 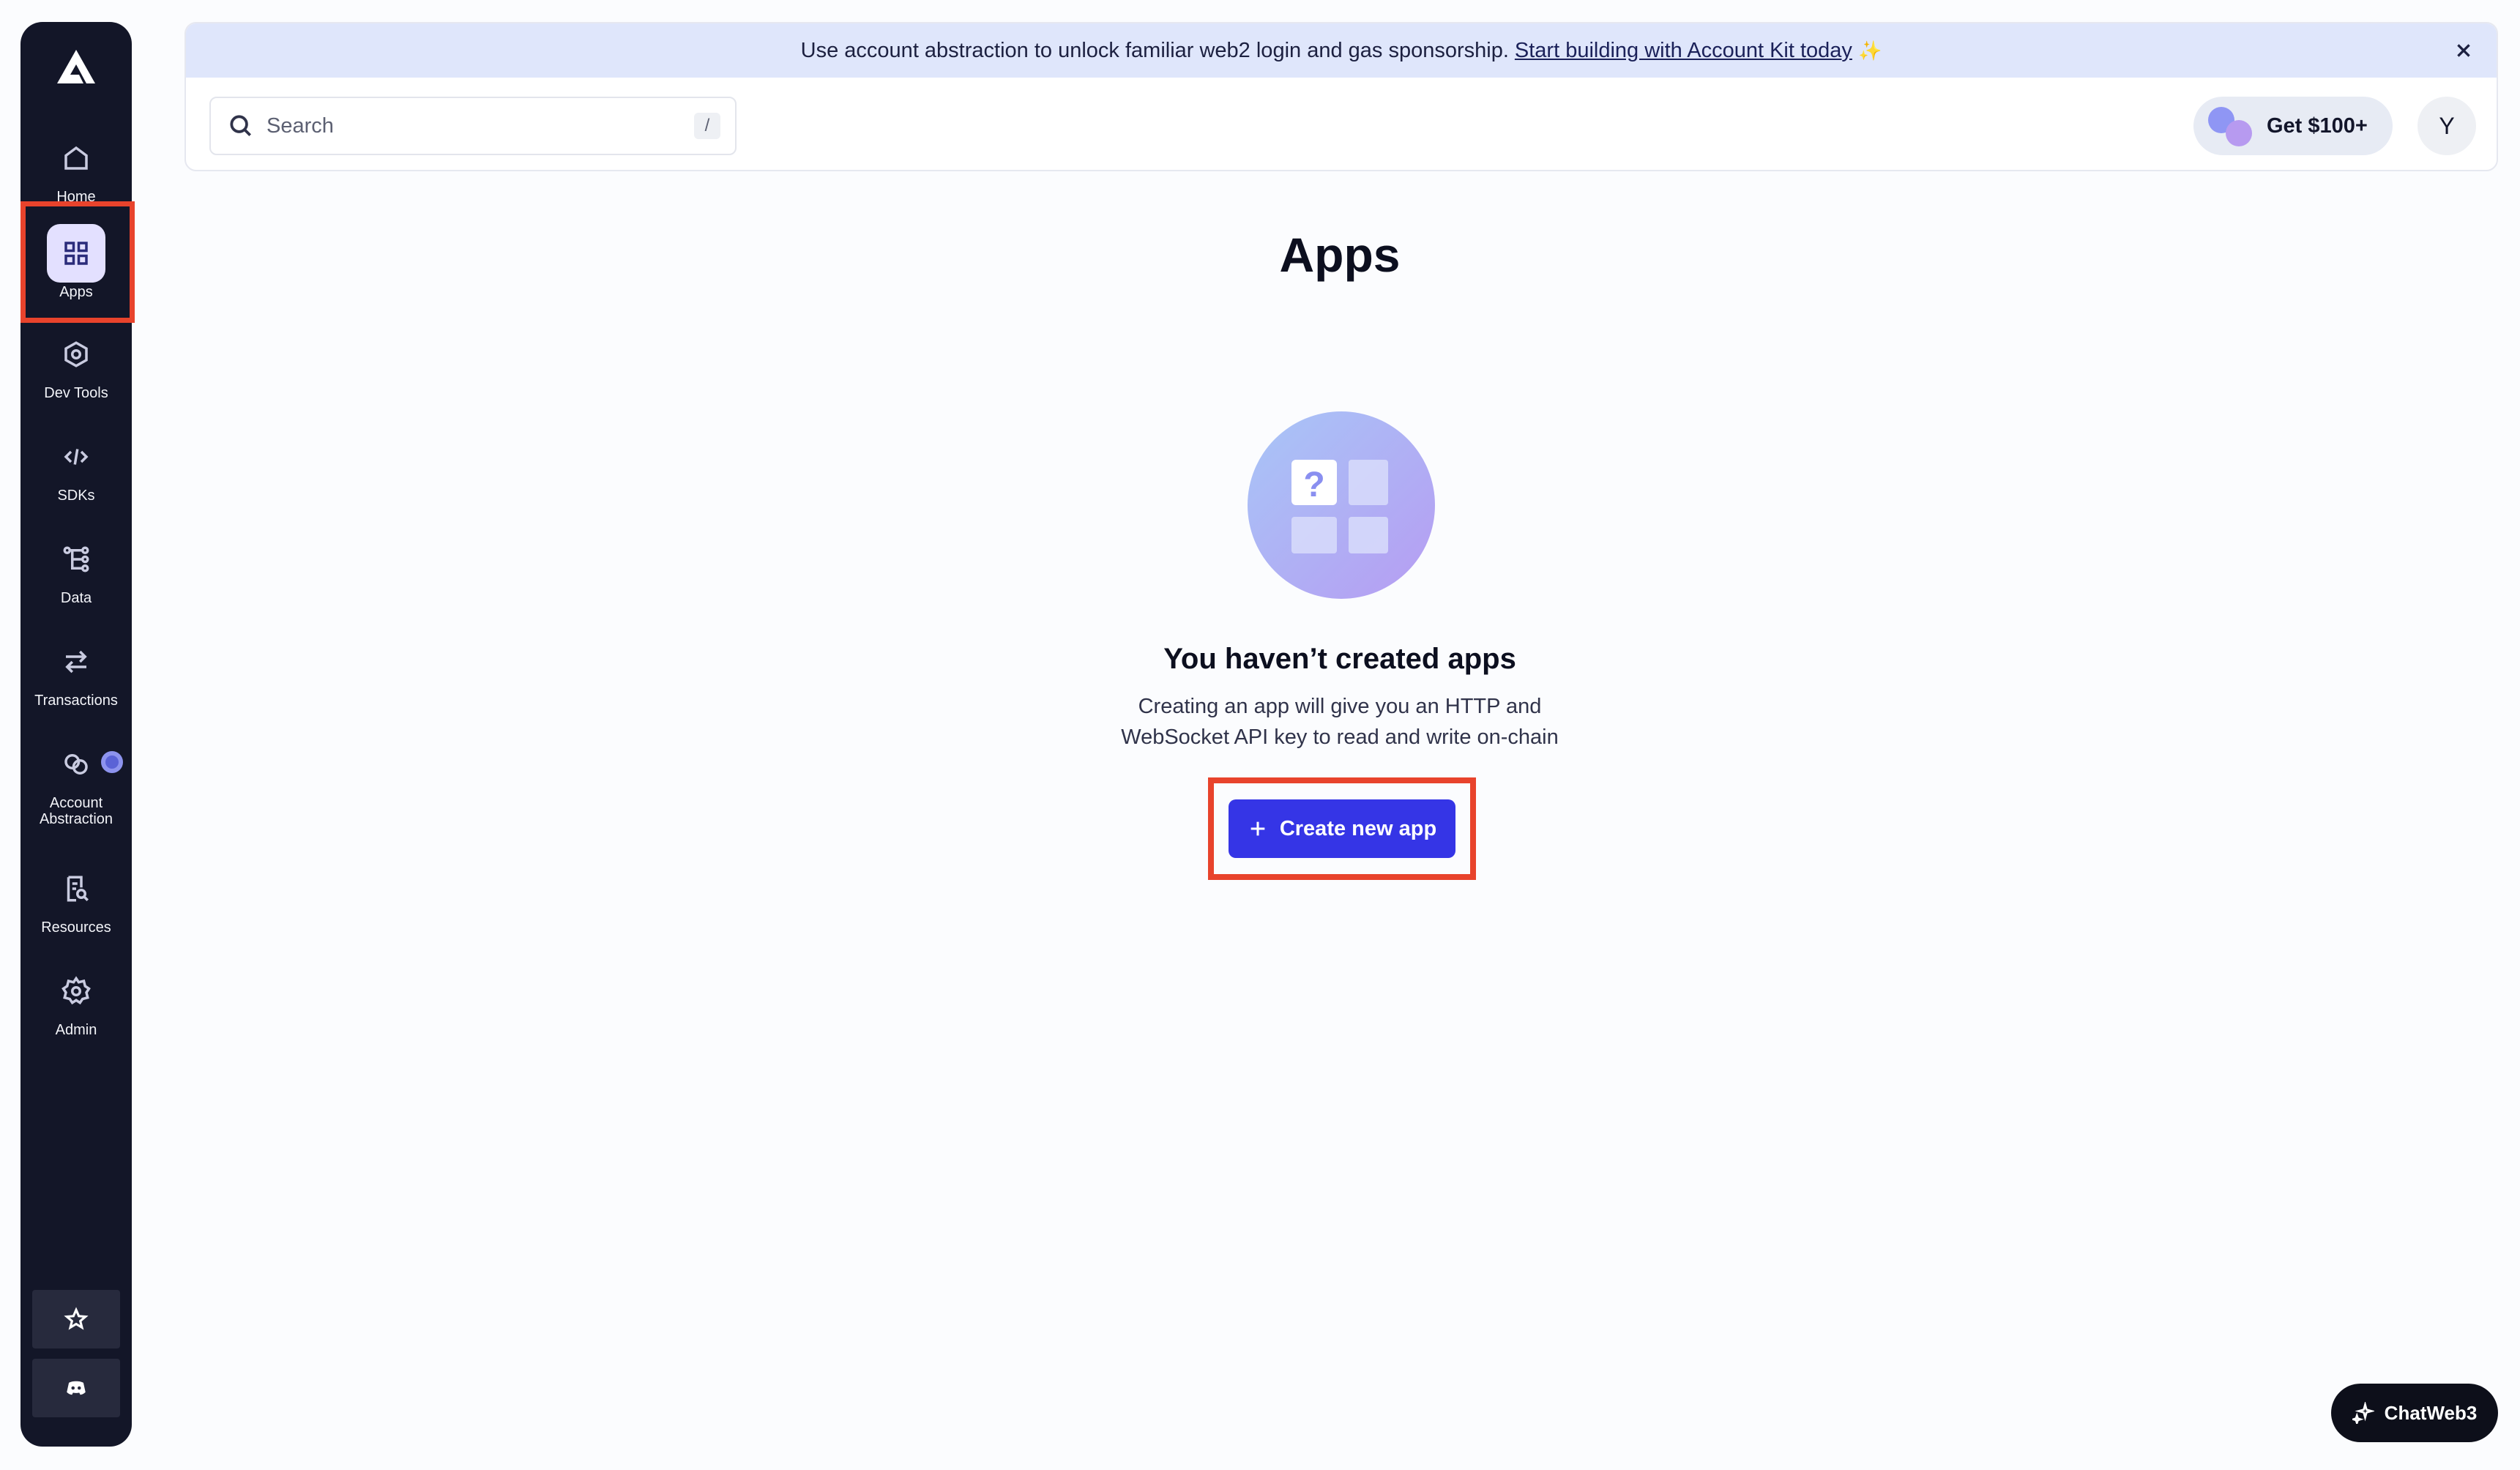 I want to click on search-icon, so click(x=241, y=126).